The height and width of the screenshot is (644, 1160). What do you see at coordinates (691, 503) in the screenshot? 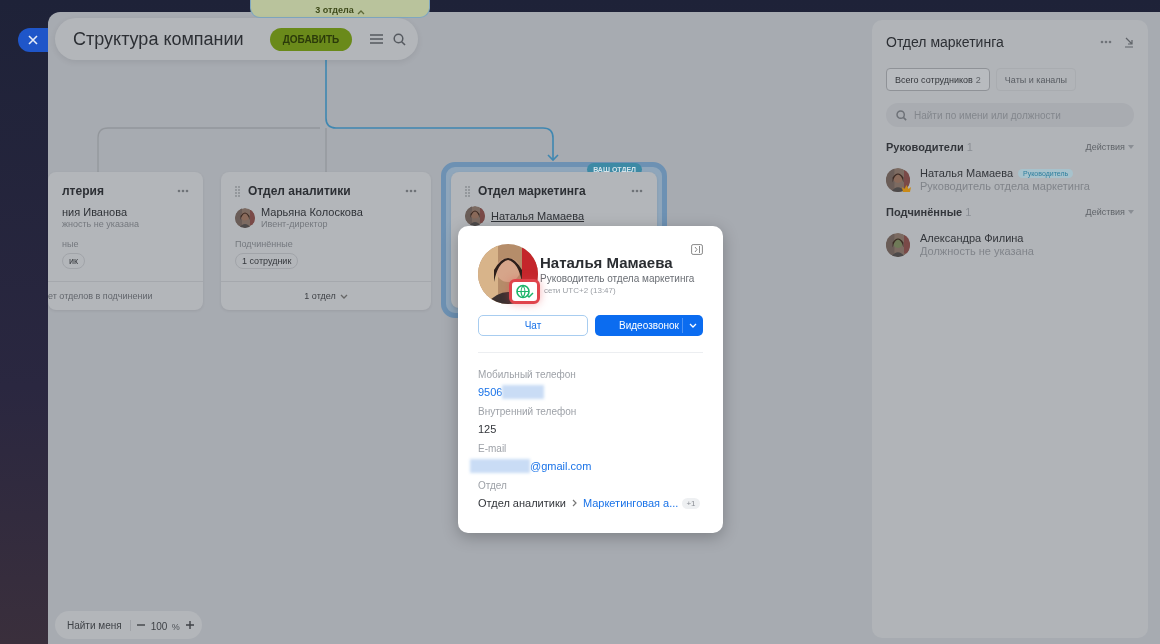
I see `more-count: +1` at bounding box center [691, 503].